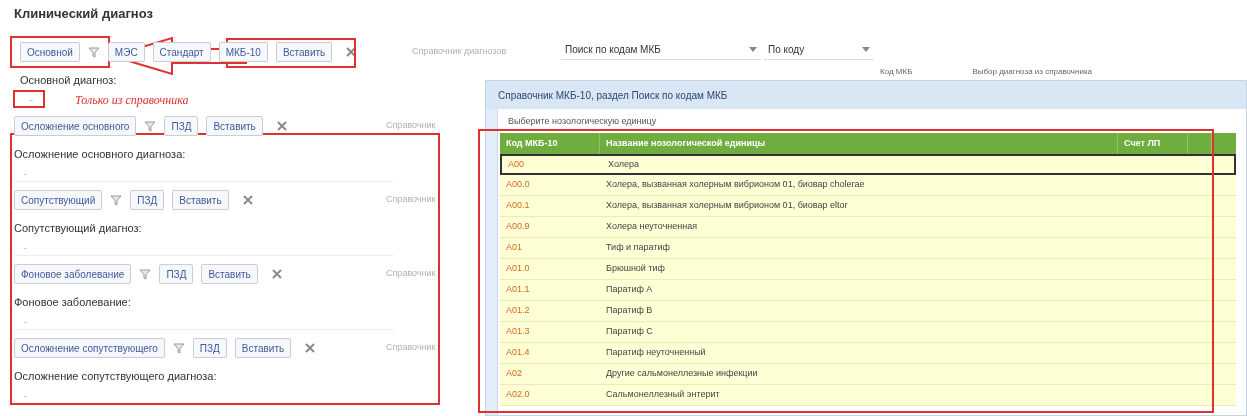 The width and height of the screenshot is (1247, 416). Describe the element at coordinates (514, 248) in the screenshot. I see `code-cell-text: A01` at that location.